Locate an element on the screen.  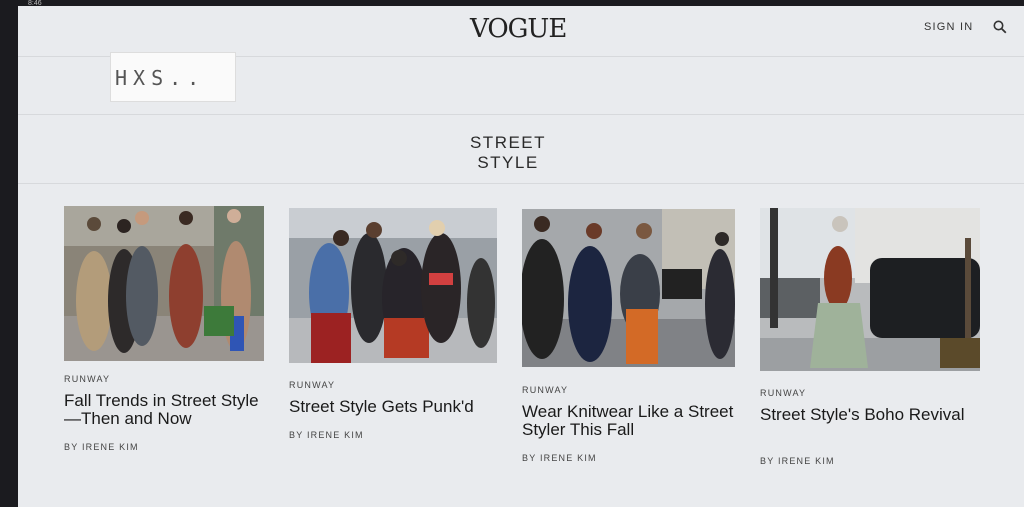
search-icon is located at coordinates (1000, 27).